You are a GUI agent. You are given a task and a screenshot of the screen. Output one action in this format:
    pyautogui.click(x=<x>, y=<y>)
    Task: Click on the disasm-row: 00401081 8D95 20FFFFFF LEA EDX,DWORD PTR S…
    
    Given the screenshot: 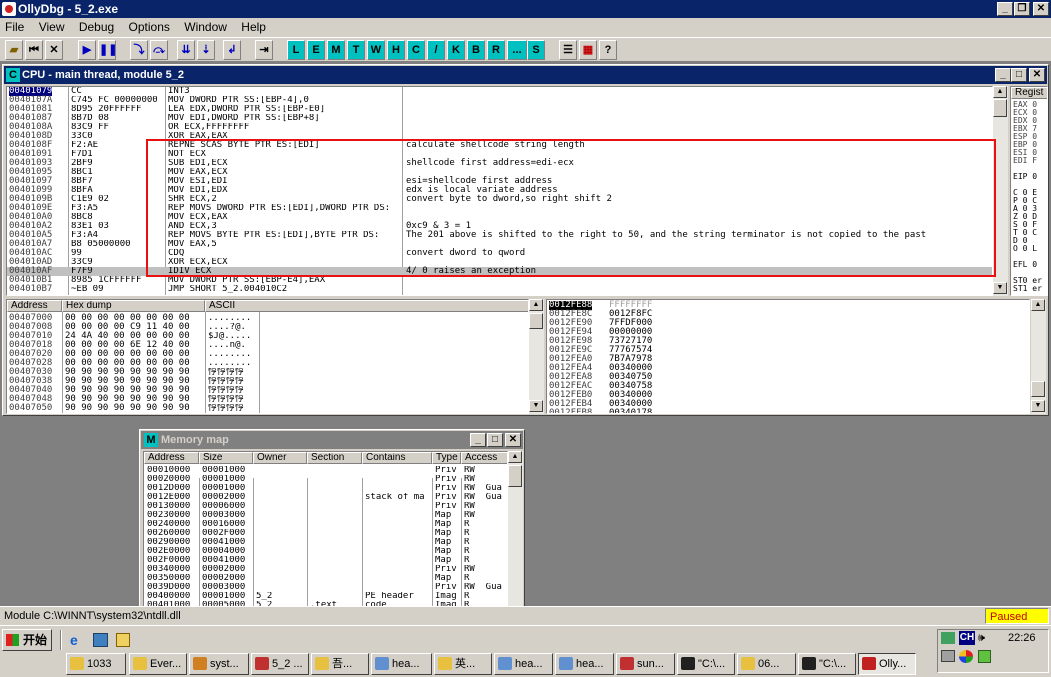 What is the action you would take?
    pyautogui.click(x=499, y=109)
    